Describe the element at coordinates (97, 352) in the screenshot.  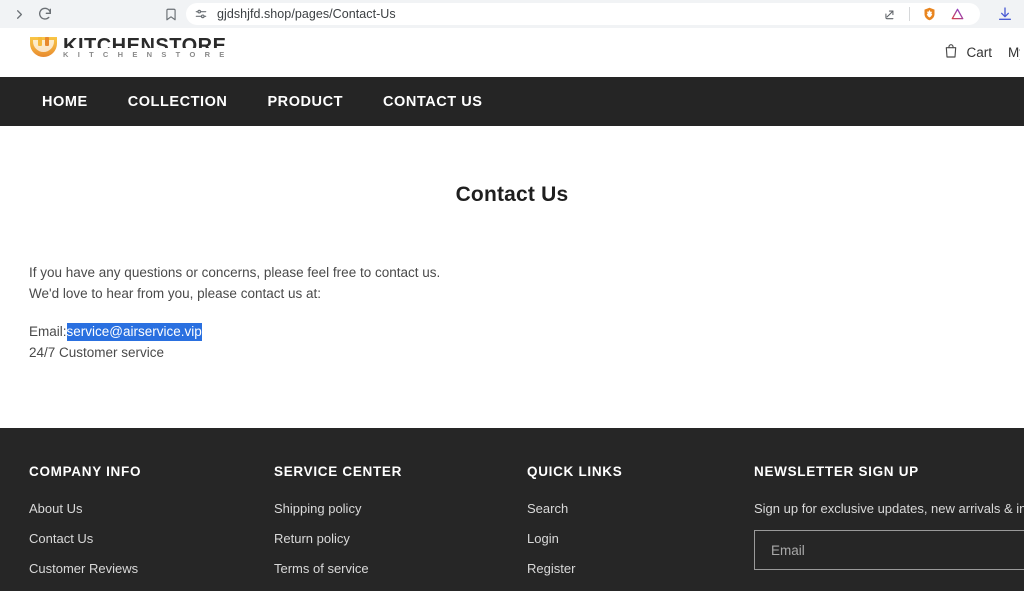
I see `support-hours-text: 24/7 Customer service` at that location.